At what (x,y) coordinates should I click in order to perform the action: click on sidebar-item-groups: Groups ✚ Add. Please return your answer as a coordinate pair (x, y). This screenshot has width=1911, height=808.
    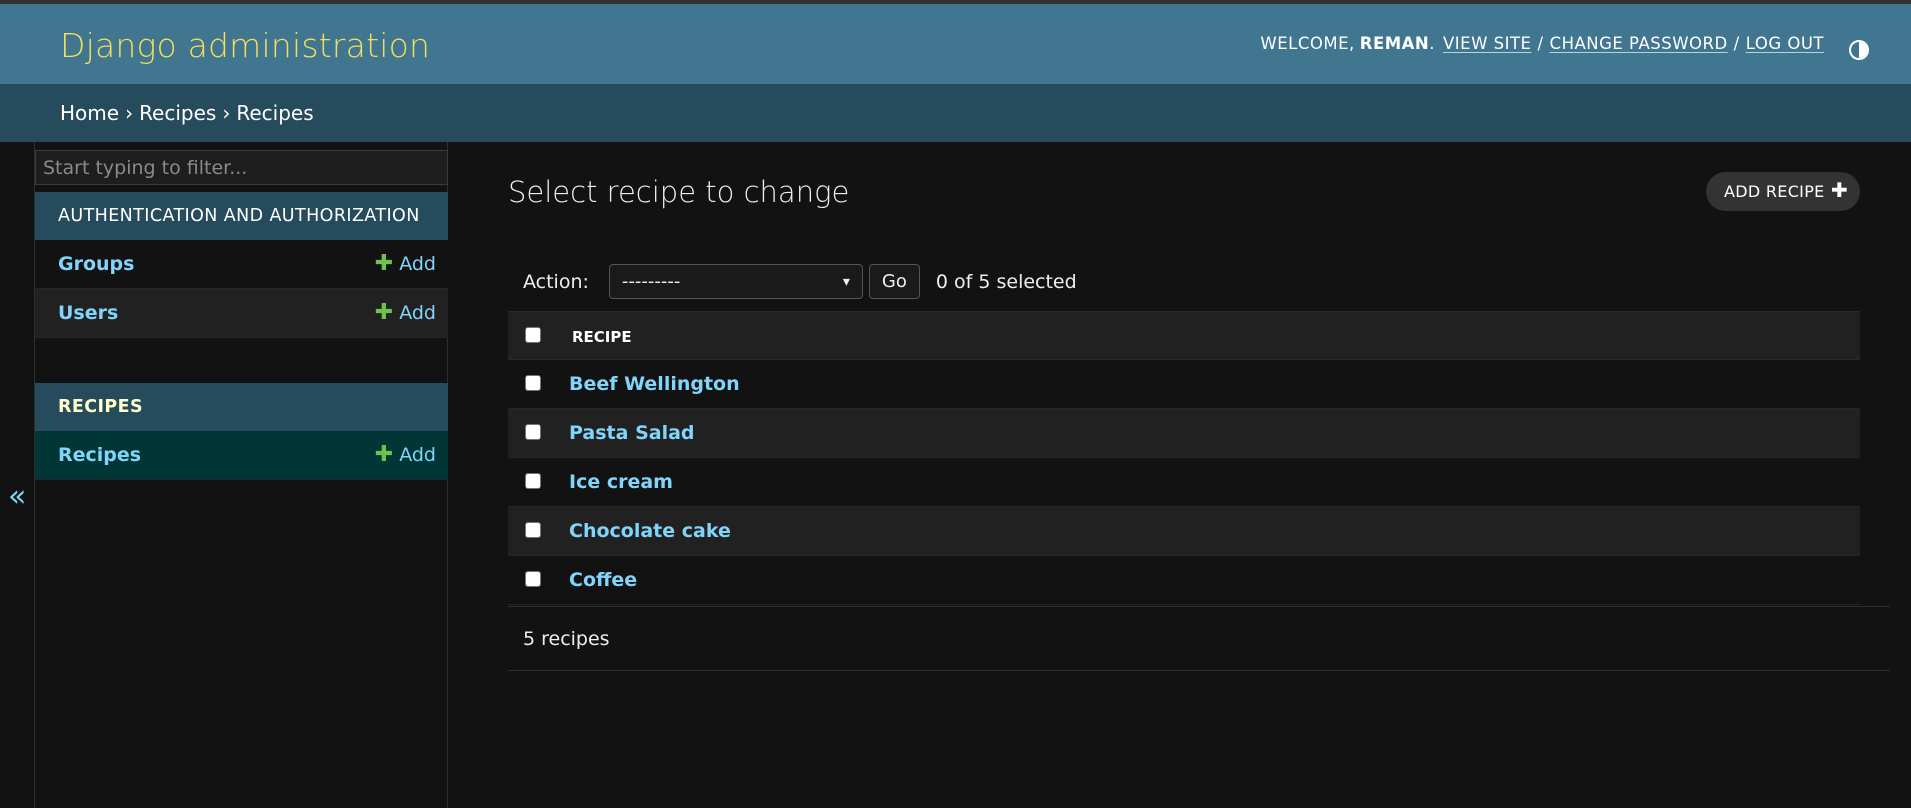
    Looking at the image, I should click on (241, 264).